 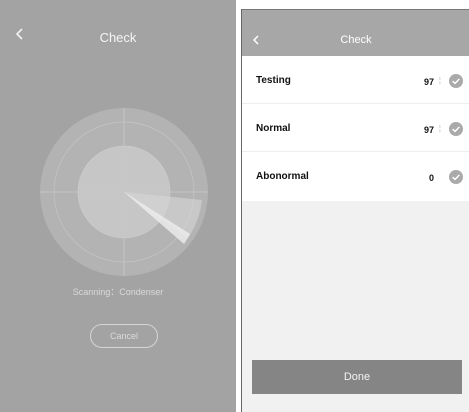 What do you see at coordinates (273, 128) in the screenshot?
I see `result-label: Normal` at bounding box center [273, 128].